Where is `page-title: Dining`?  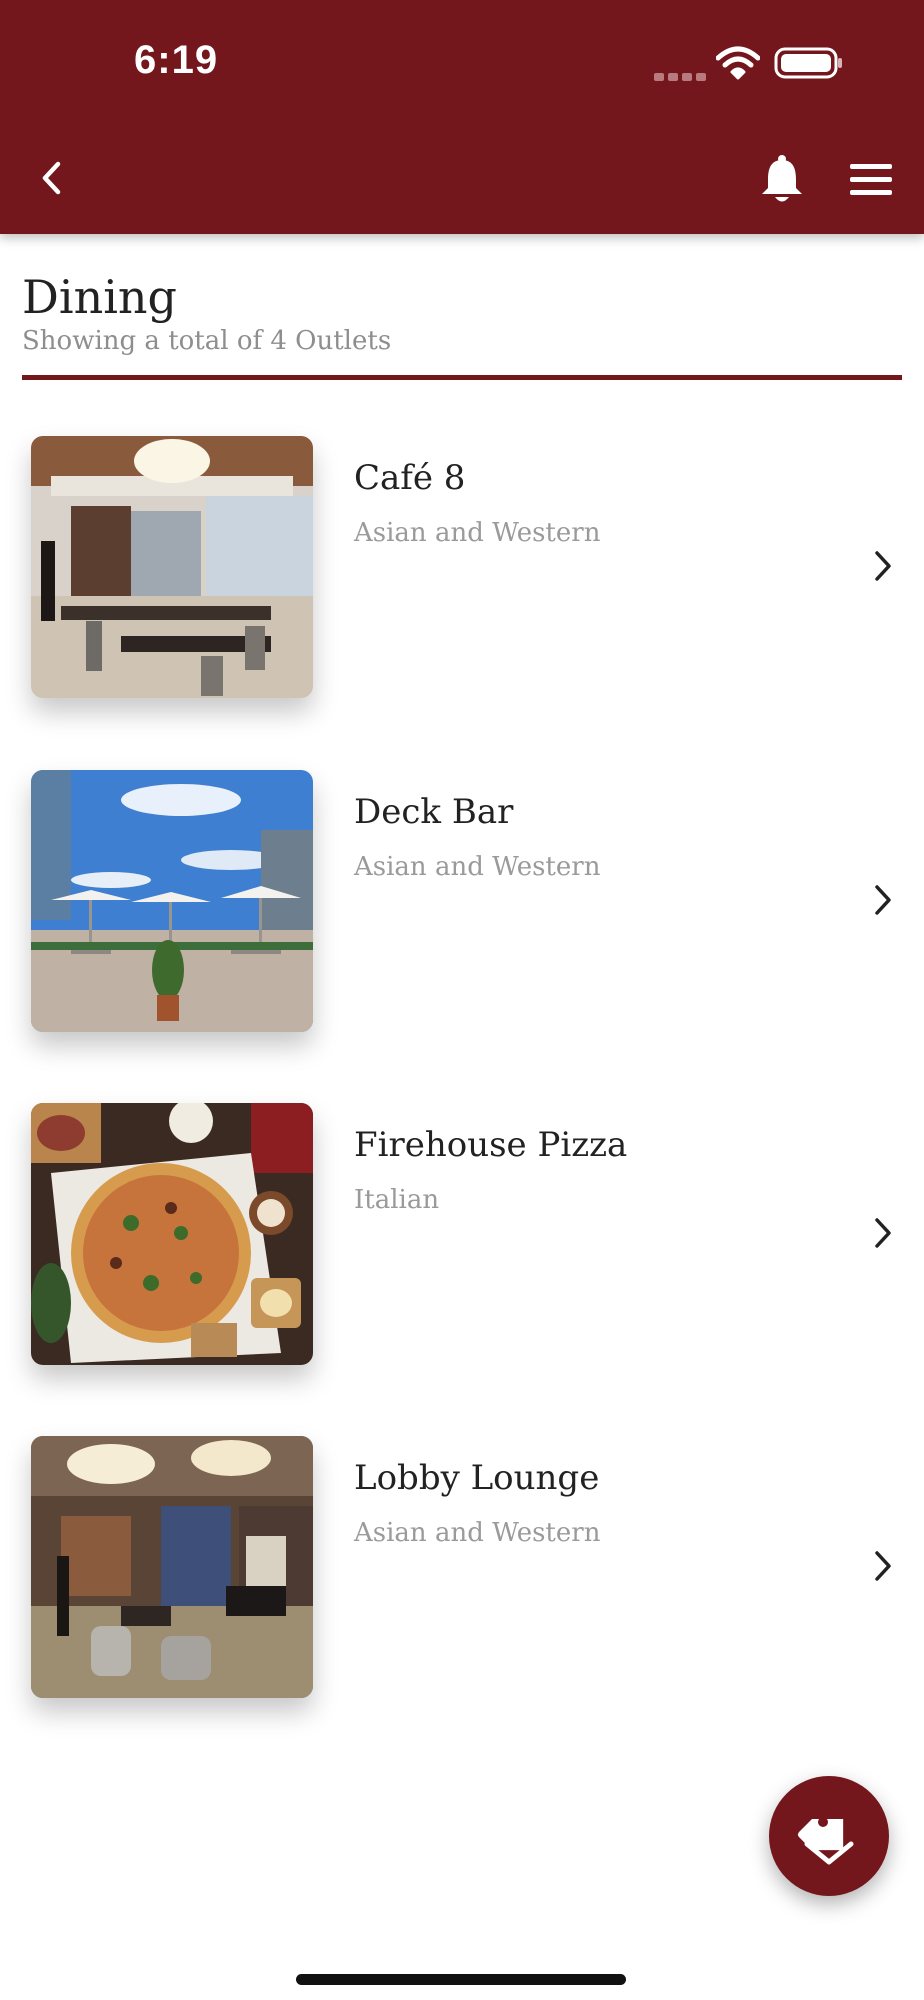 page-title: Dining is located at coordinates (100, 297).